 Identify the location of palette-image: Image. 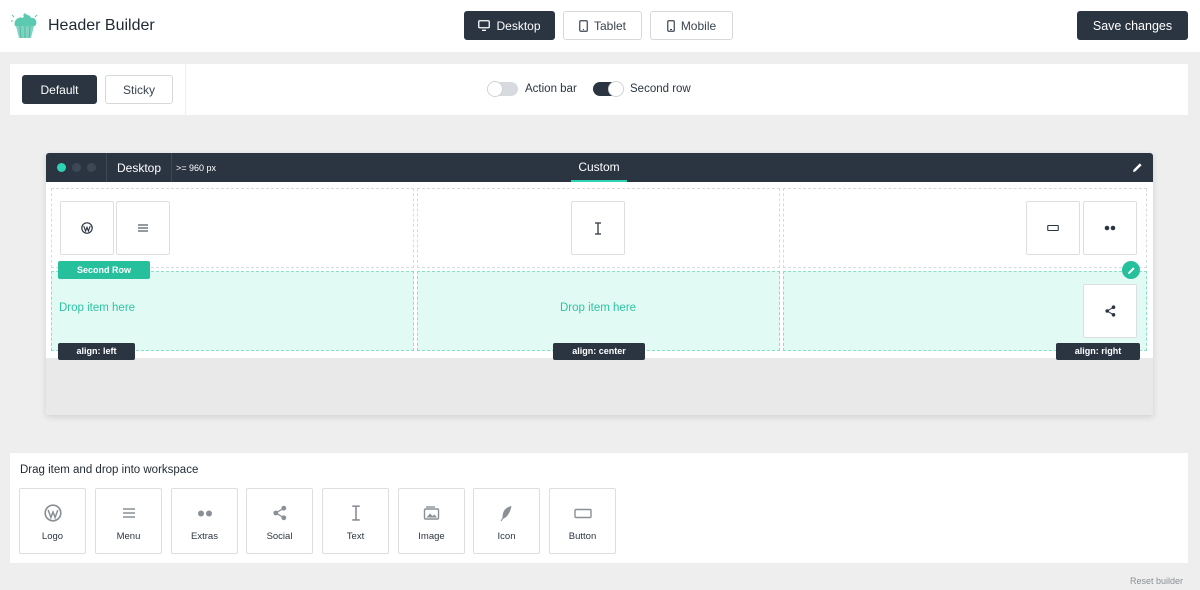
(431, 521).